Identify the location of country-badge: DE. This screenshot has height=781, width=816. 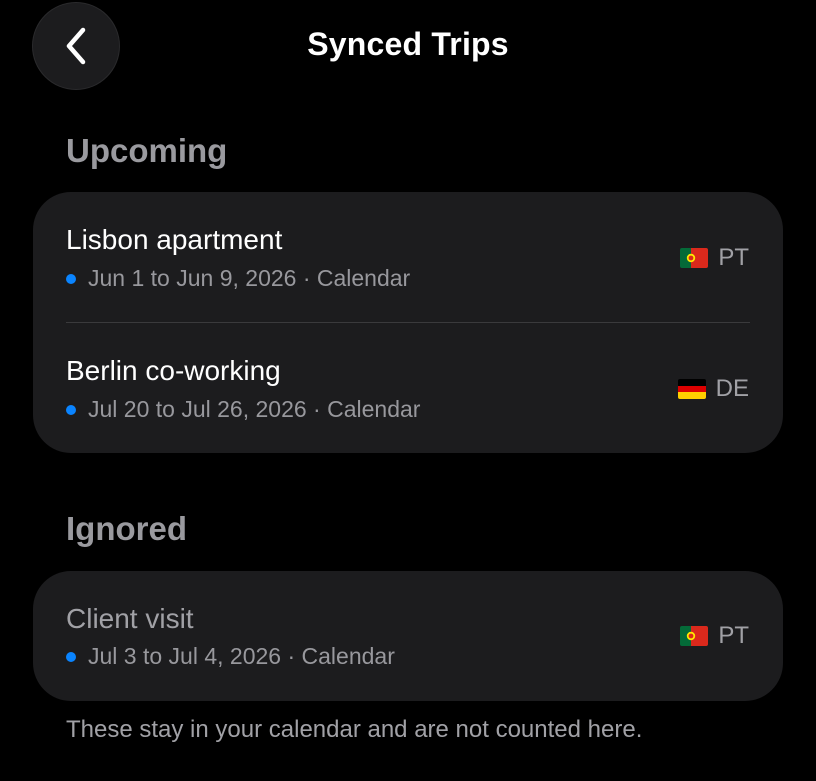
(713, 389).